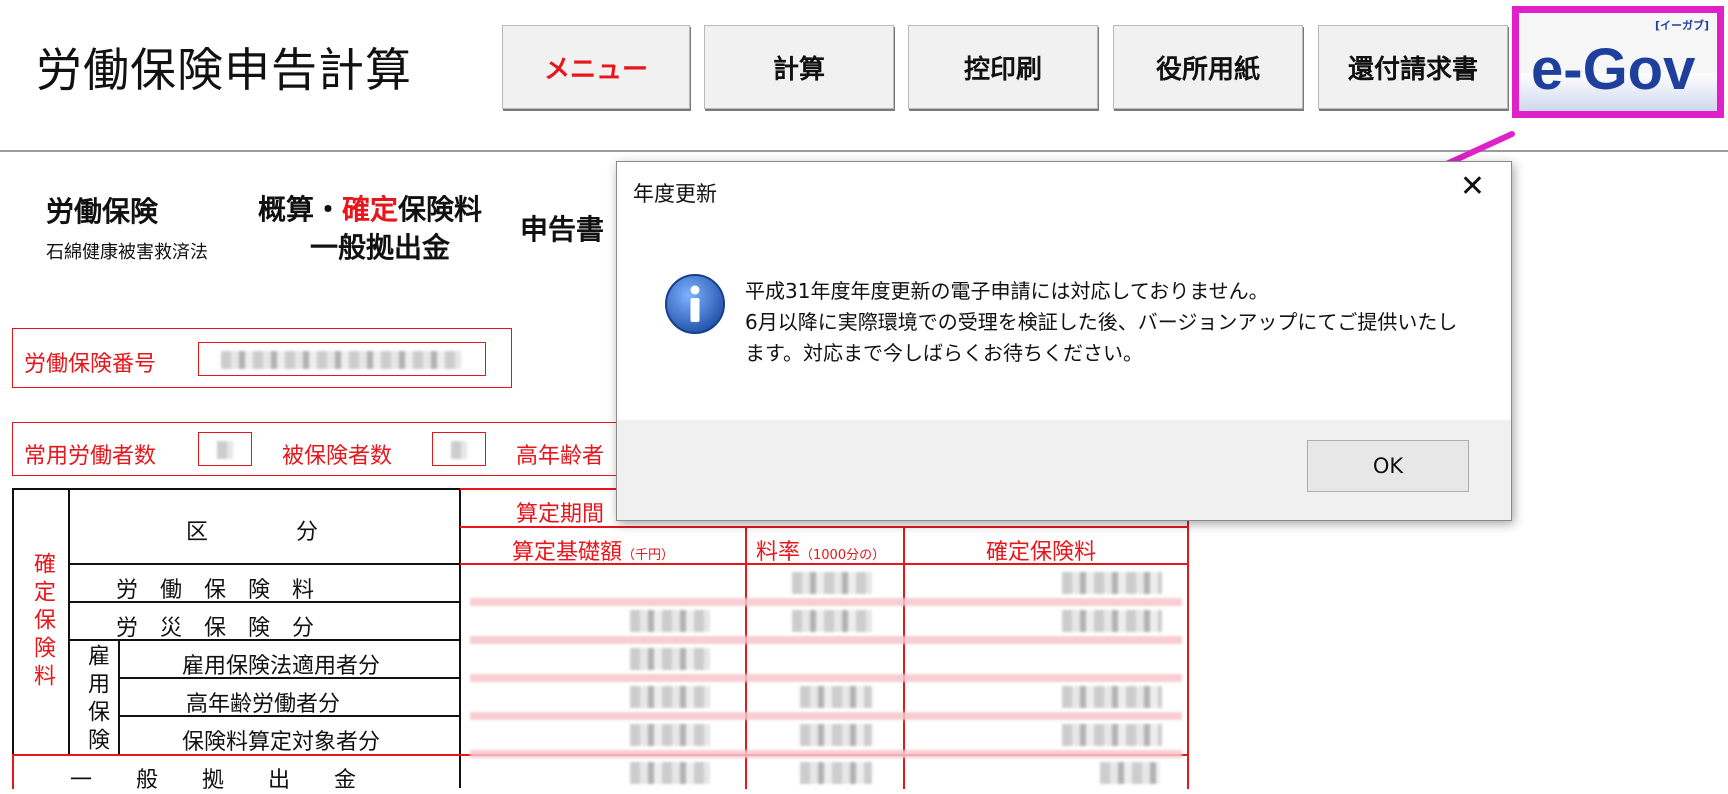 This screenshot has width=1728, height=794. I want to click on col-premium: 確定保険料, so click(1041, 552).